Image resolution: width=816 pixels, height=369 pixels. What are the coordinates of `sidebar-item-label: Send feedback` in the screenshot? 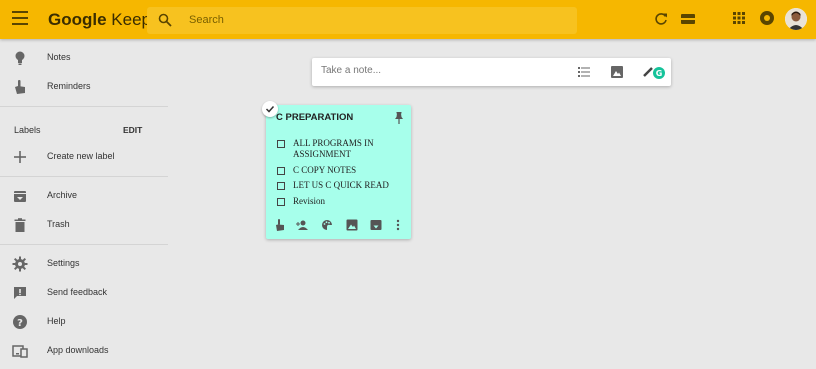 It's located at (77, 292).